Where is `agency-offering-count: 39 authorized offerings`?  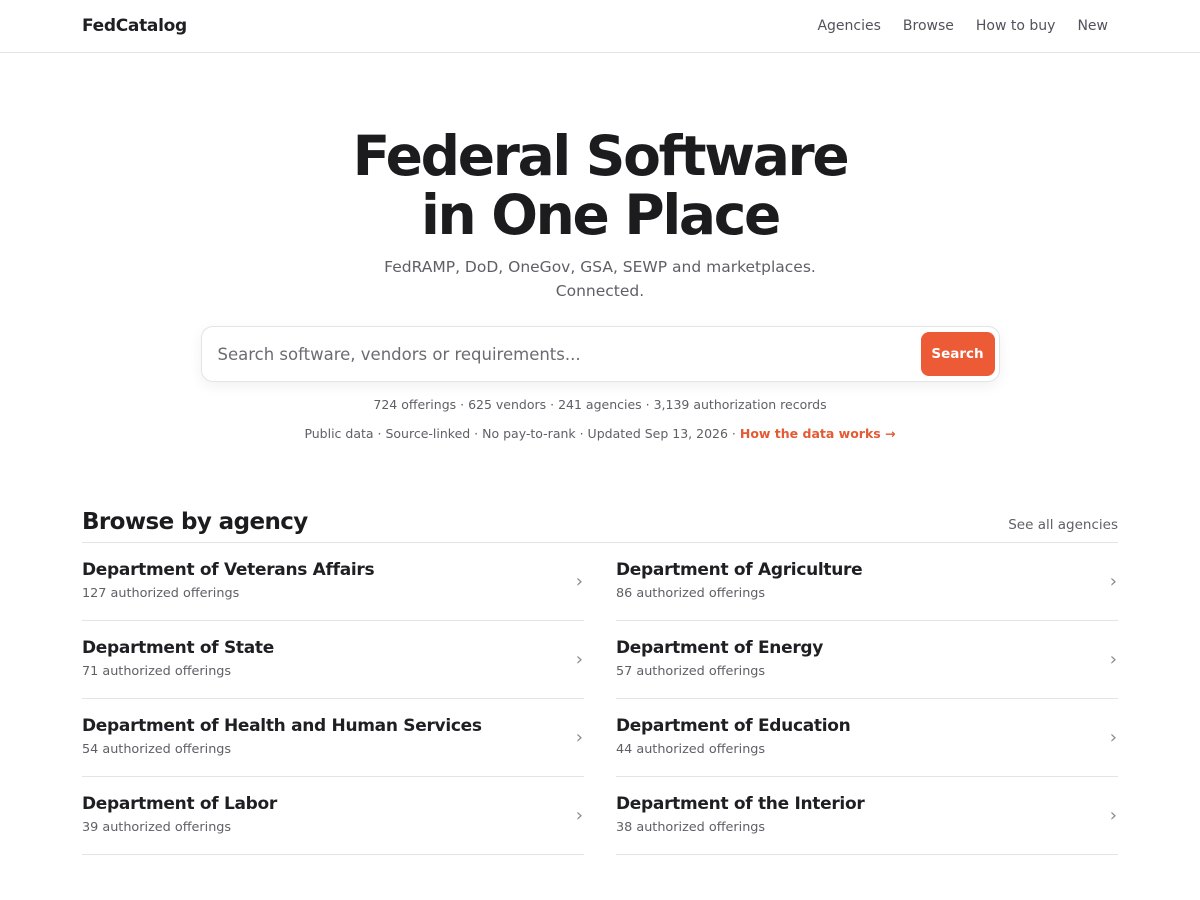 agency-offering-count: 39 authorized offerings is located at coordinates (157, 827).